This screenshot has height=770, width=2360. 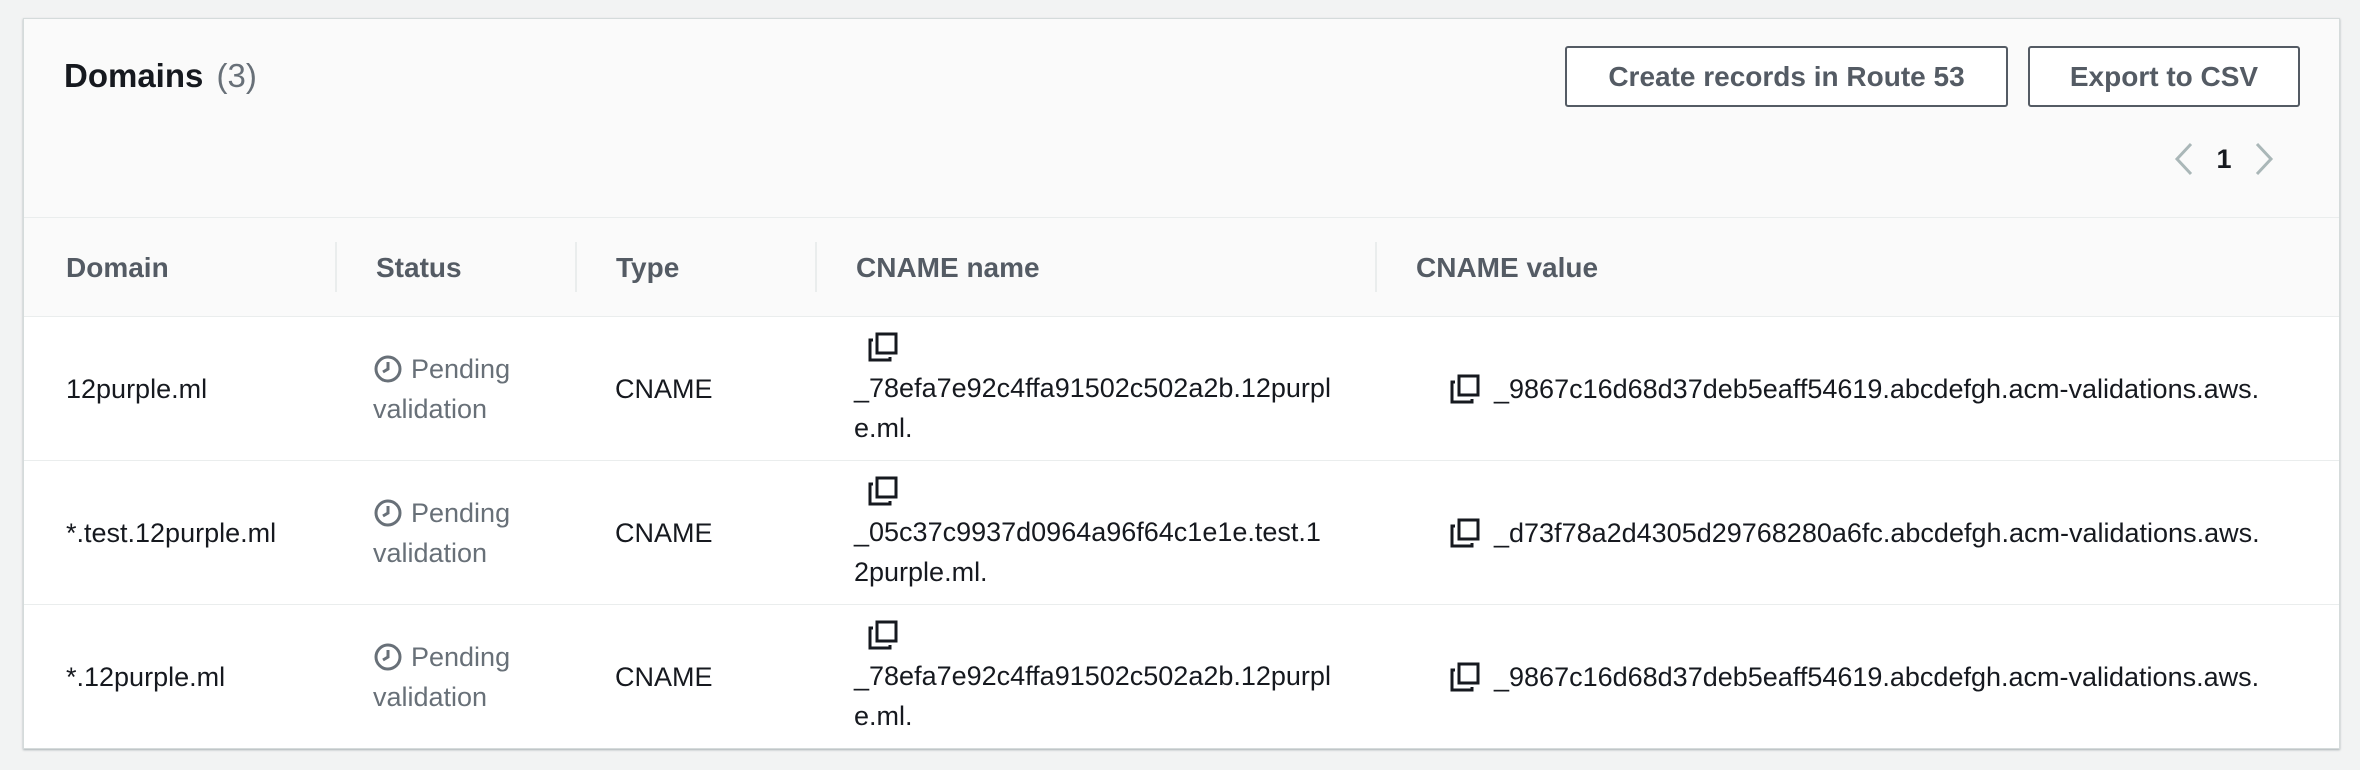 What do you see at coordinates (146, 676) in the screenshot?
I see `domain-cell: *.12purple.ml` at bounding box center [146, 676].